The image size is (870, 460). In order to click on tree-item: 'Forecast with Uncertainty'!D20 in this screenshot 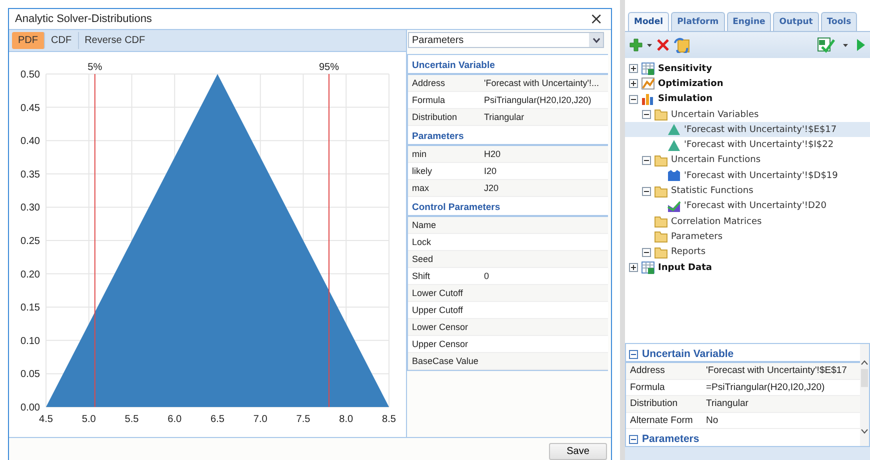, I will do `click(747, 206)`.